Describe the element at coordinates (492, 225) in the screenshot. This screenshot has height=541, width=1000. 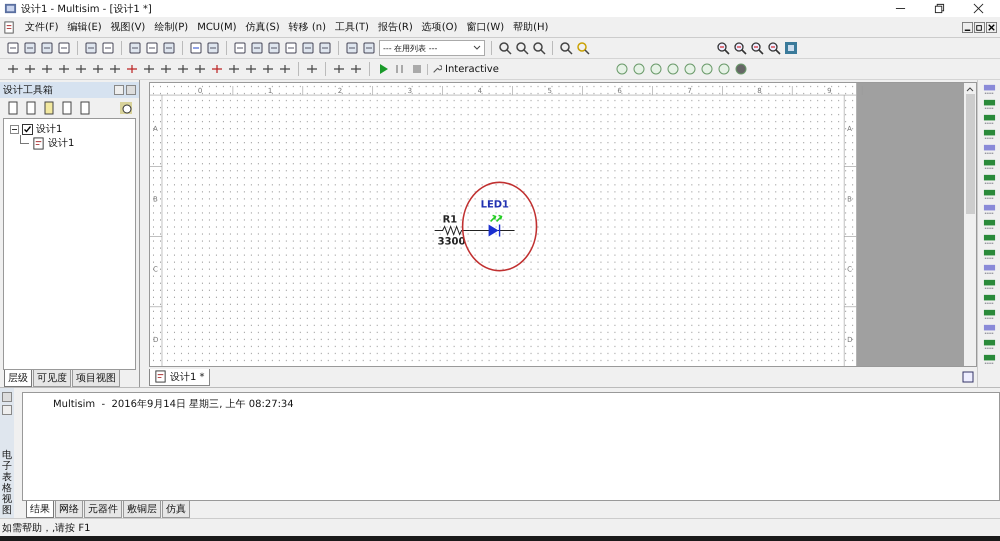
I see `led-symbol` at that location.